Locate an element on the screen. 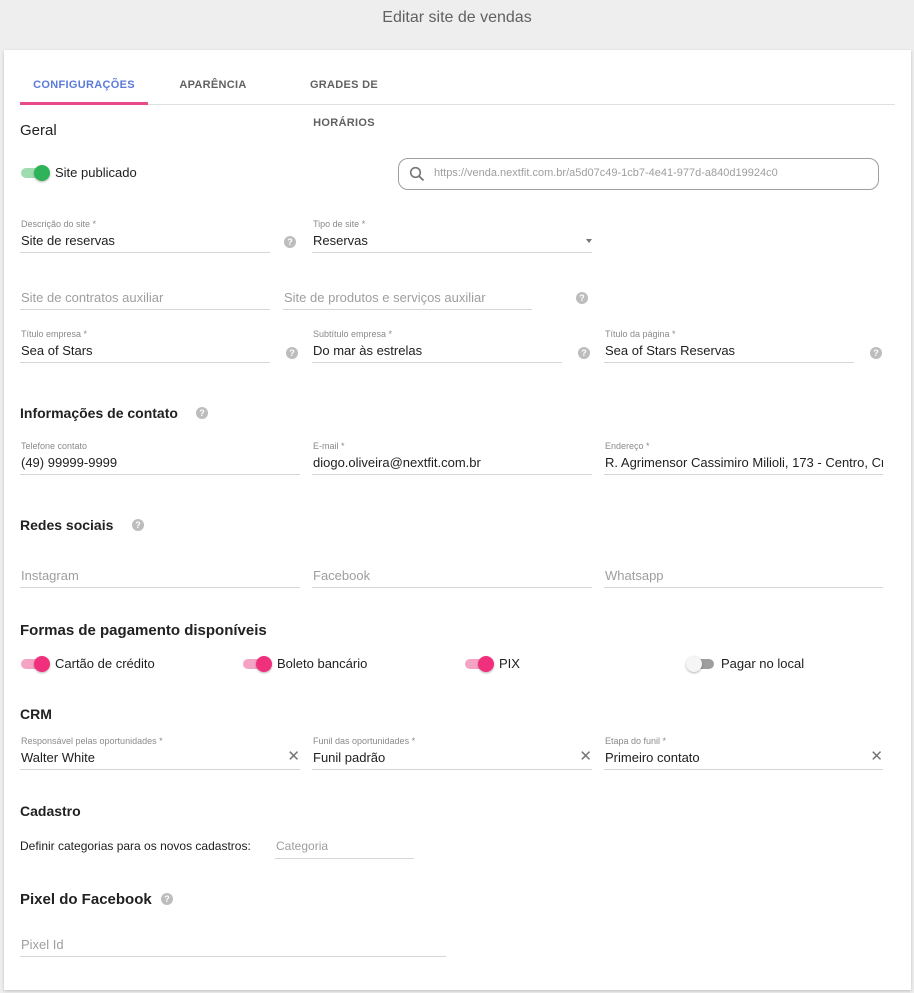 The image size is (914, 993). instagram-field: Instagram is located at coordinates (160, 571).